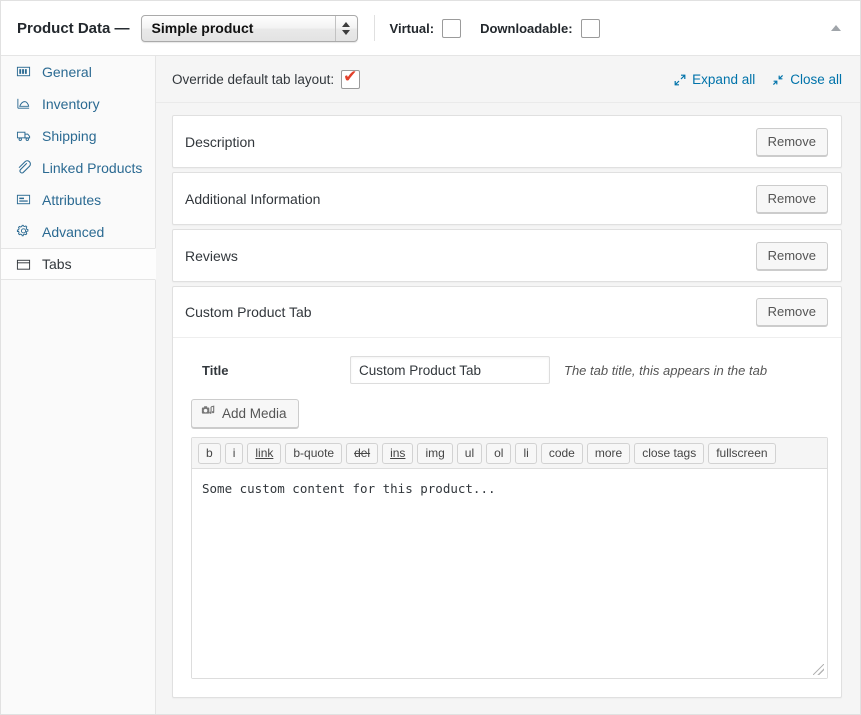 The height and width of the screenshot is (715, 861). I want to click on tab-panel-title: Custom Product Tab, so click(248, 312).